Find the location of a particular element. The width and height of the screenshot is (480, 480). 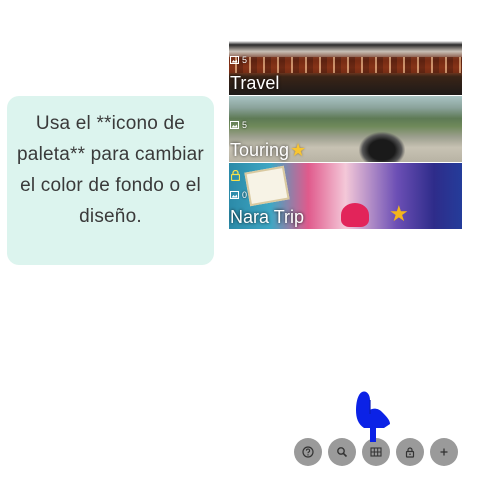

add-button is located at coordinates (444, 452).